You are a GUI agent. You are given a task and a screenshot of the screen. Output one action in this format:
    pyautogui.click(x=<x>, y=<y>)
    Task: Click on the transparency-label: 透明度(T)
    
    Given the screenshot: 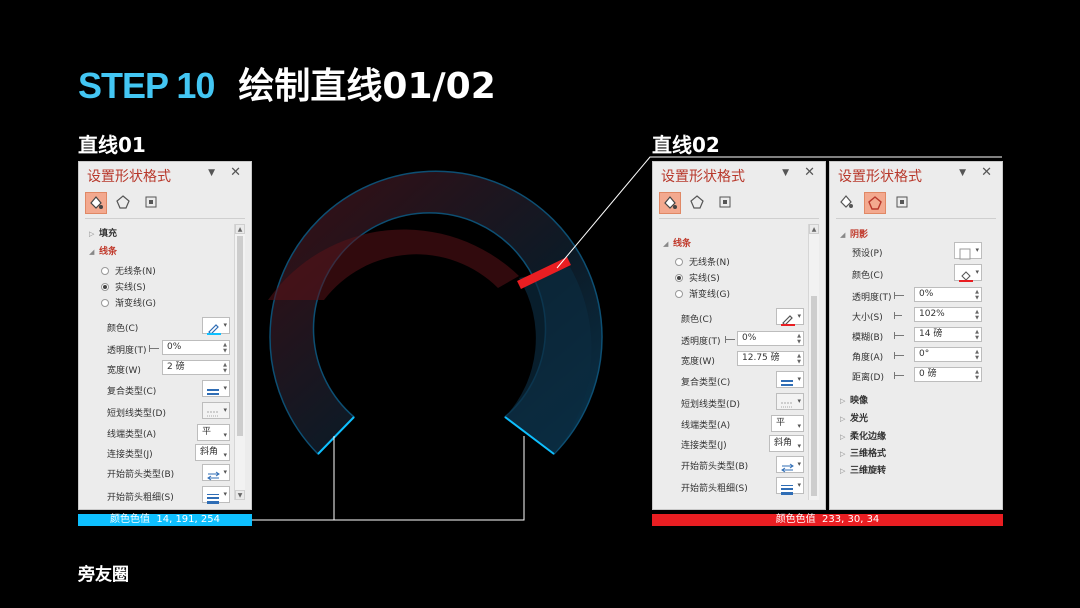 What is the action you would take?
    pyautogui.click(x=127, y=351)
    